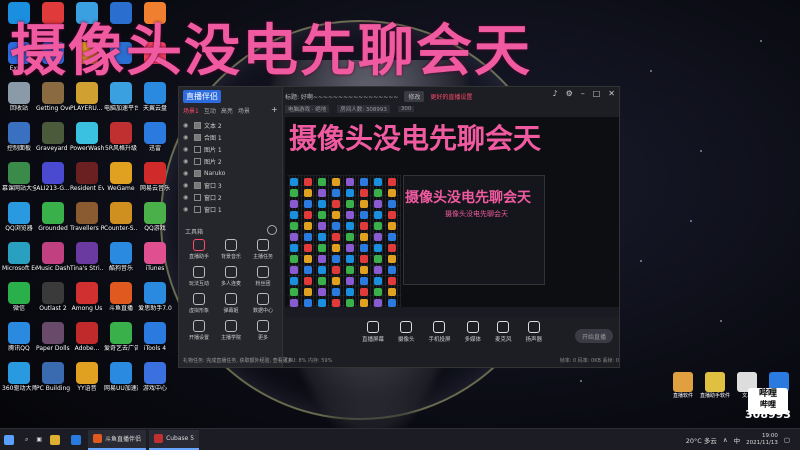 The image size is (800, 450). Describe the element at coordinates (272, 230) in the screenshot. I see `toolbox-settings-icon` at that location.